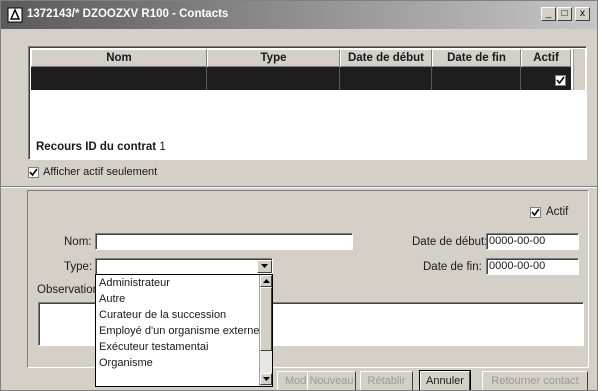  Describe the element at coordinates (299, 187) in the screenshot. I see `section-divider` at that location.